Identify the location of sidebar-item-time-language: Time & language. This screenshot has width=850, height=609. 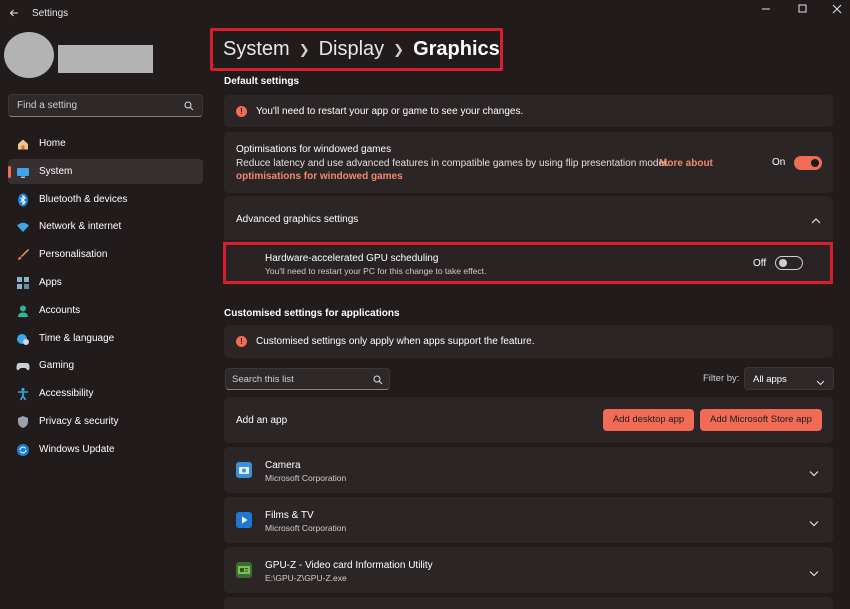
(105, 338).